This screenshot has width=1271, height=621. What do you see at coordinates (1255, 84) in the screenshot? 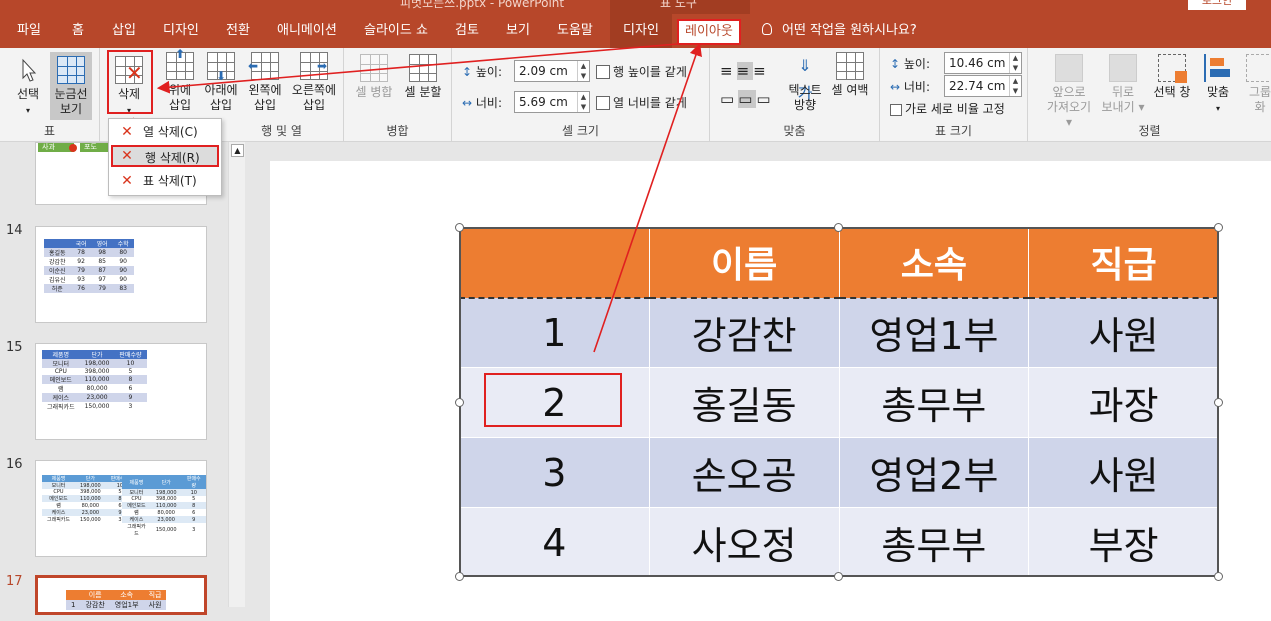
I see `group-button: 그룹 화` at bounding box center [1255, 84].